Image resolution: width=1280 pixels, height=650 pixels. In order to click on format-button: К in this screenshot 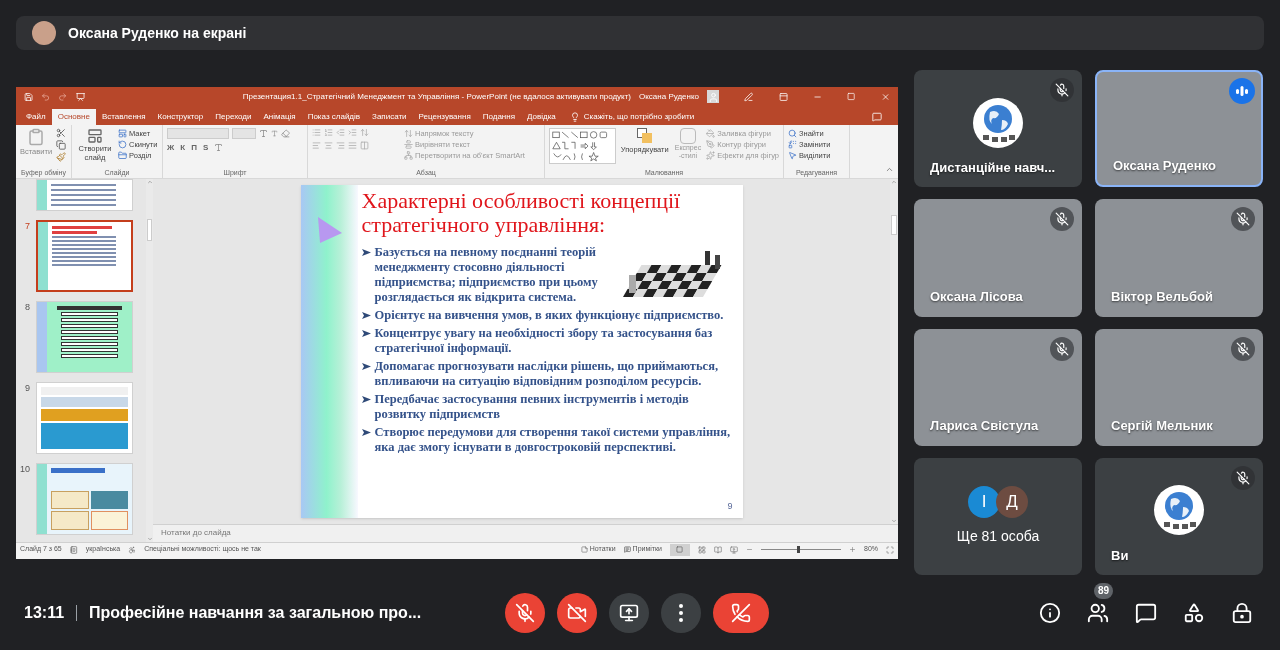, I will do `click(183, 147)`.